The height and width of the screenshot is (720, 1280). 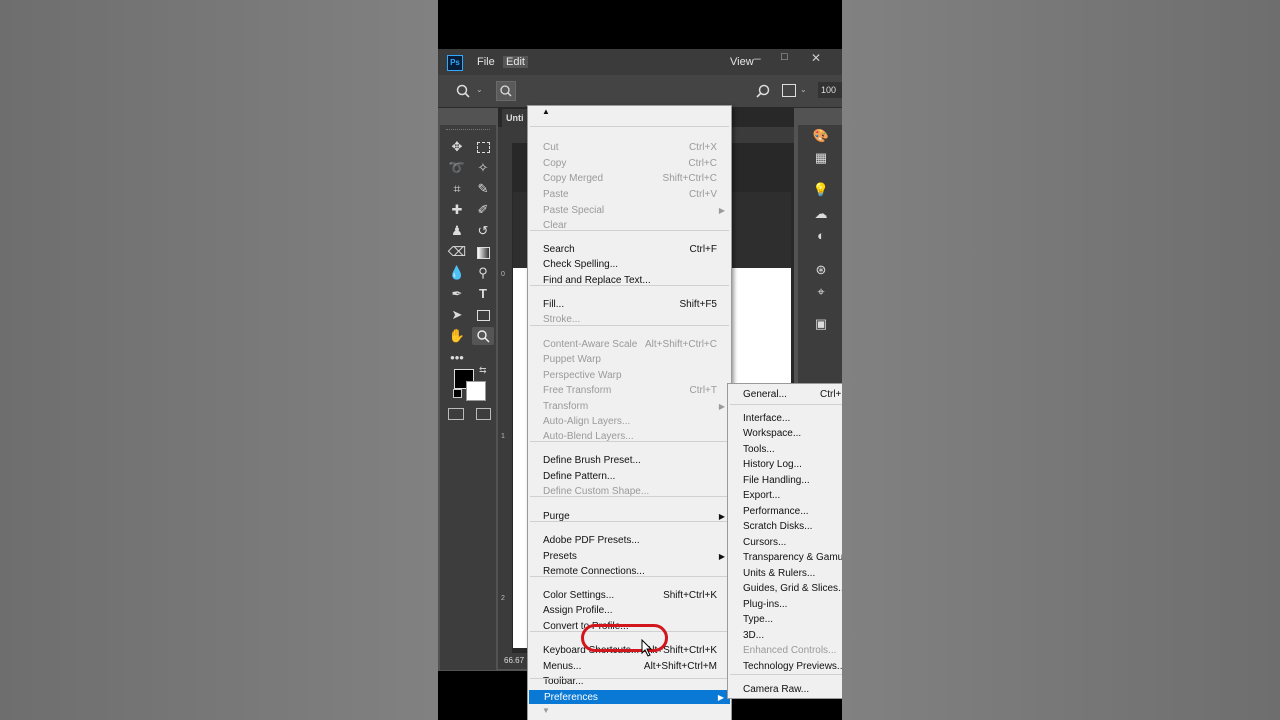 What do you see at coordinates (629, 194) in the screenshot?
I see `edit-menu-item: Paste Ctrl+V` at bounding box center [629, 194].